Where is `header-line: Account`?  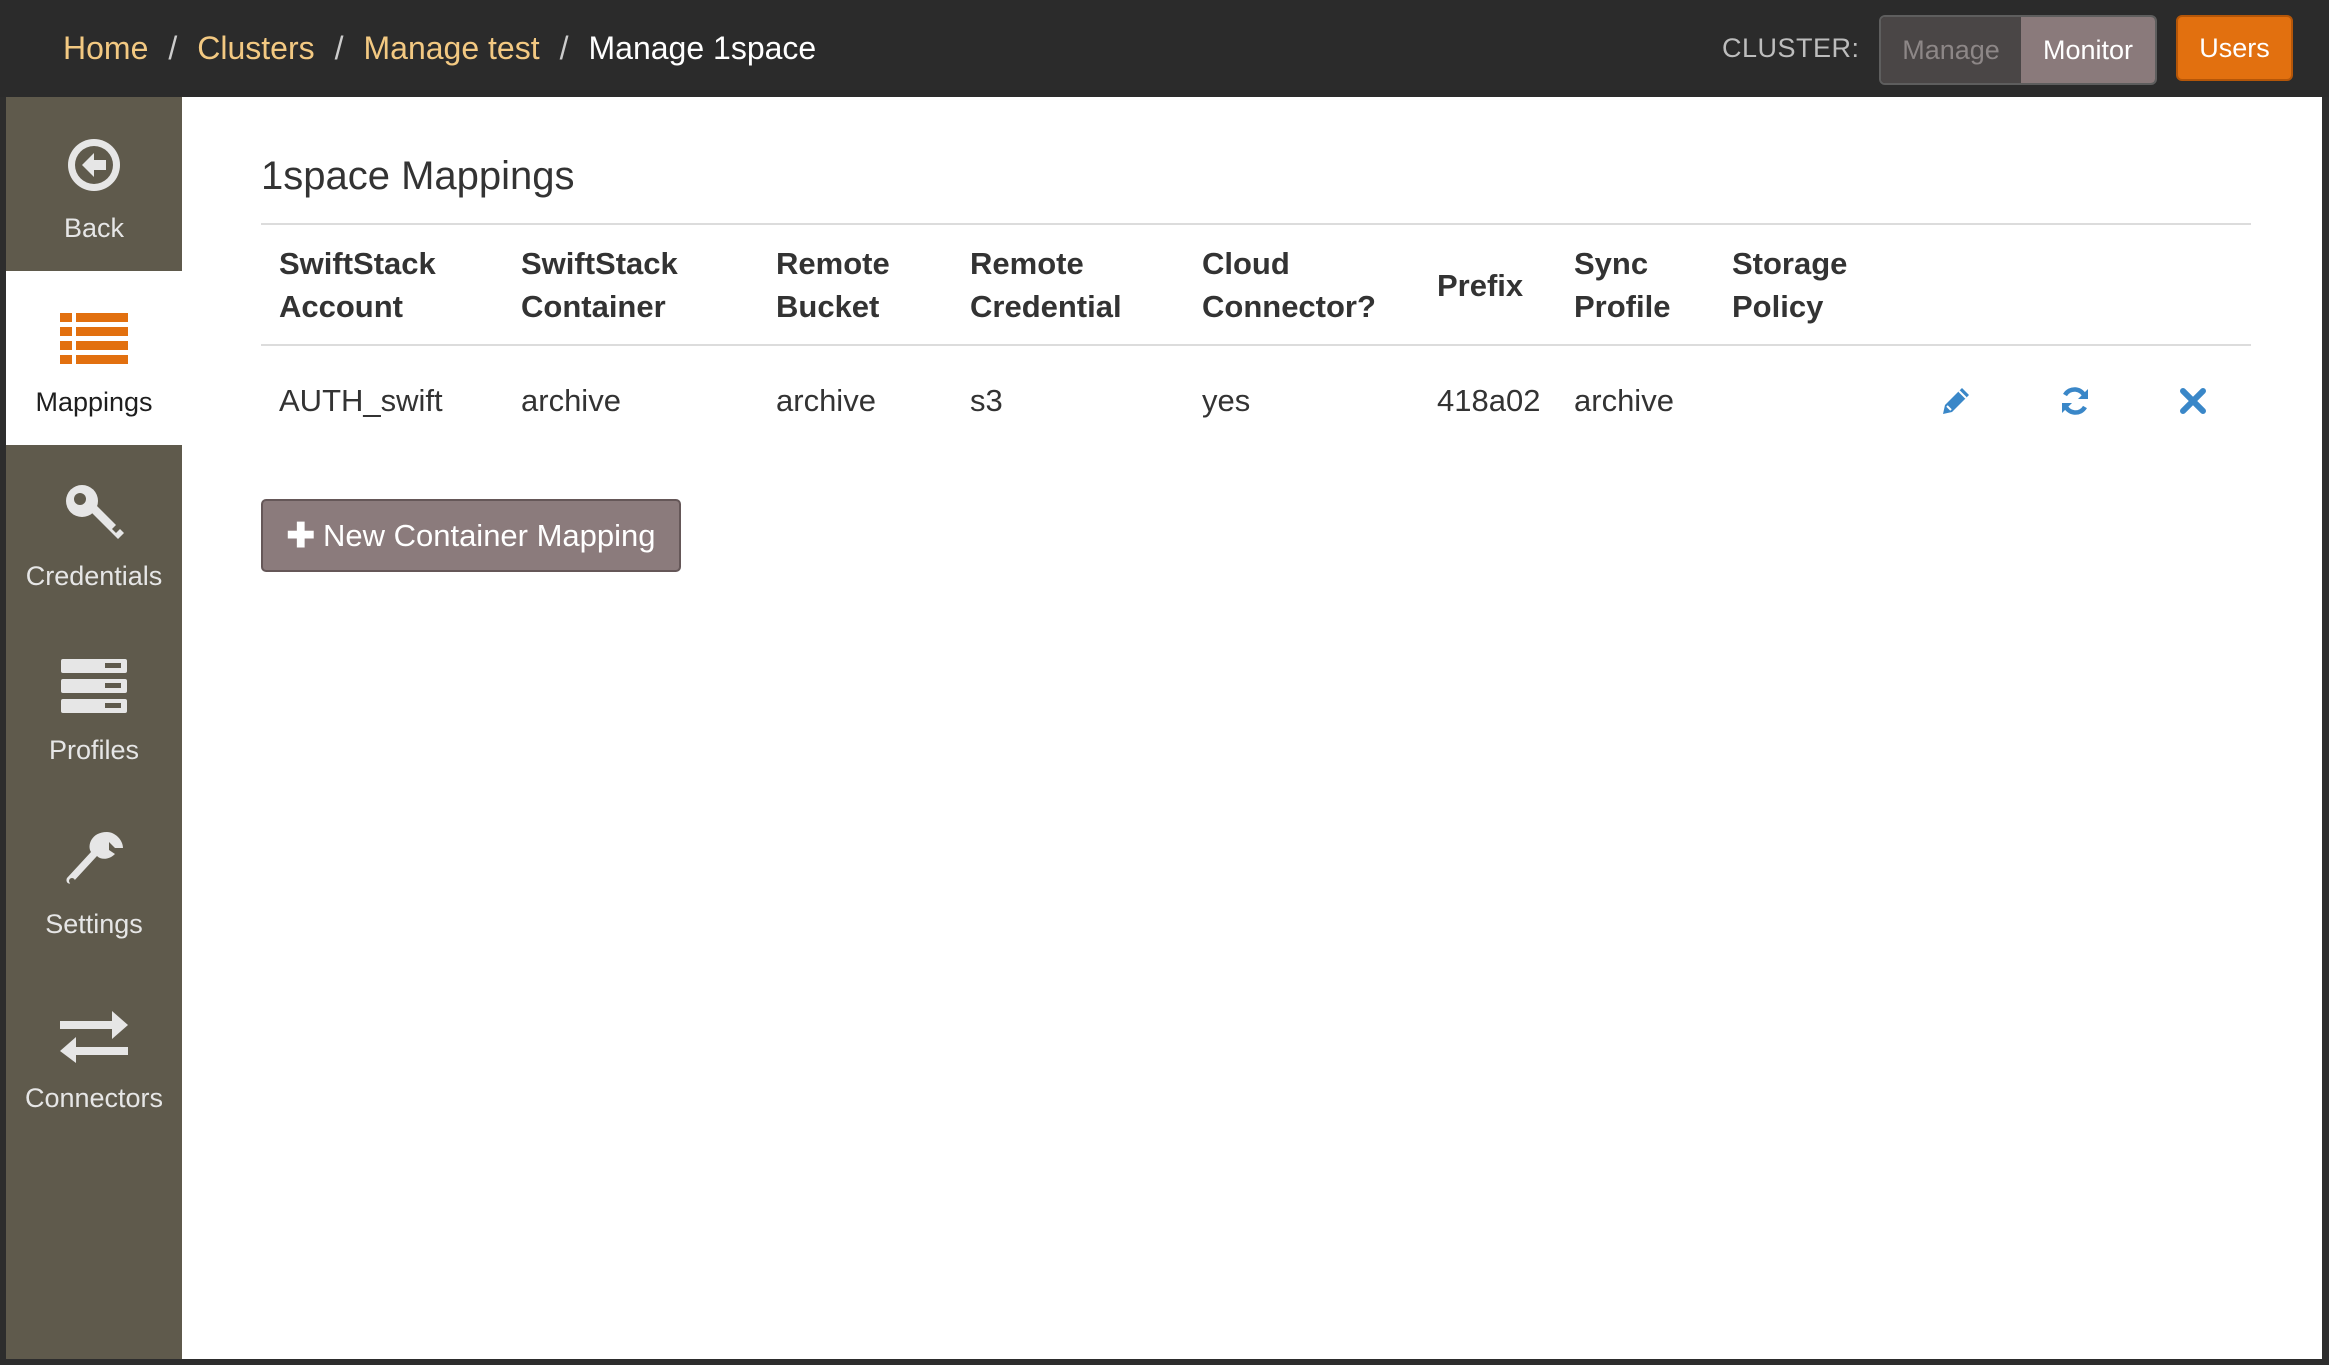
header-line: Account is located at coordinates (341, 306).